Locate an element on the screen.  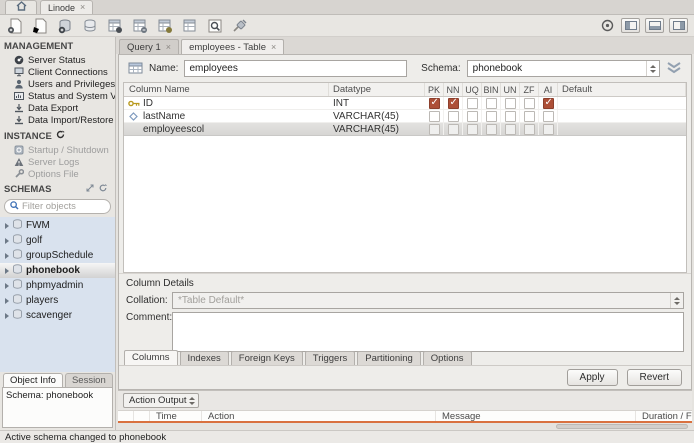
search-objects-icon is located at coordinates (214, 25).